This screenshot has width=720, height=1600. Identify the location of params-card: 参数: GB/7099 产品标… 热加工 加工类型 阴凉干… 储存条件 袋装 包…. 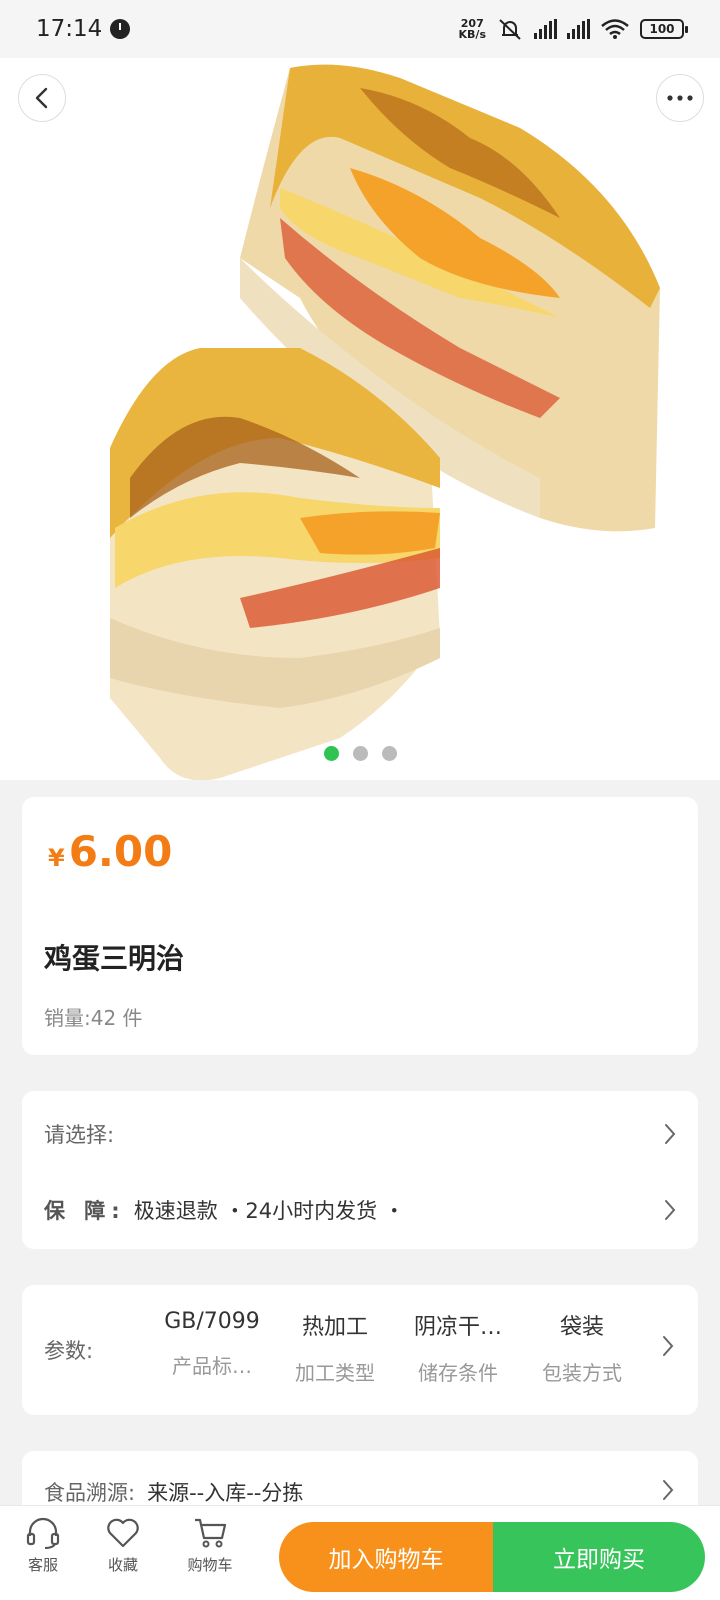
(360, 1350).